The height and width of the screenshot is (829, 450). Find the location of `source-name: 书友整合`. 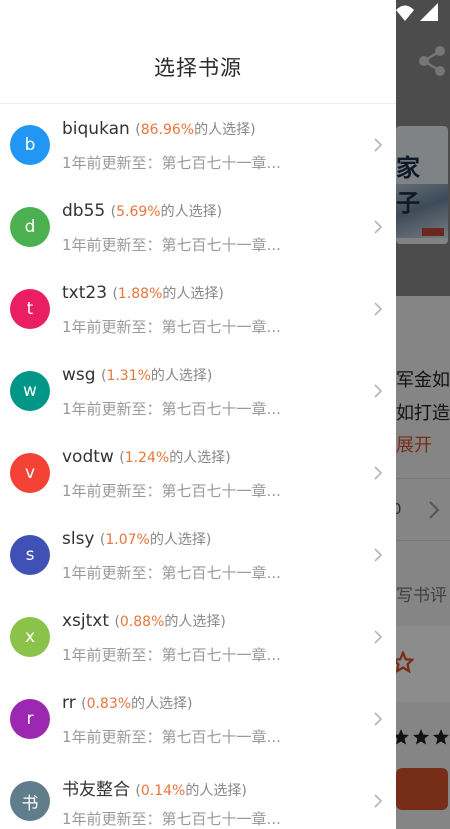

source-name: 书友整合 is located at coordinates (96, 790).